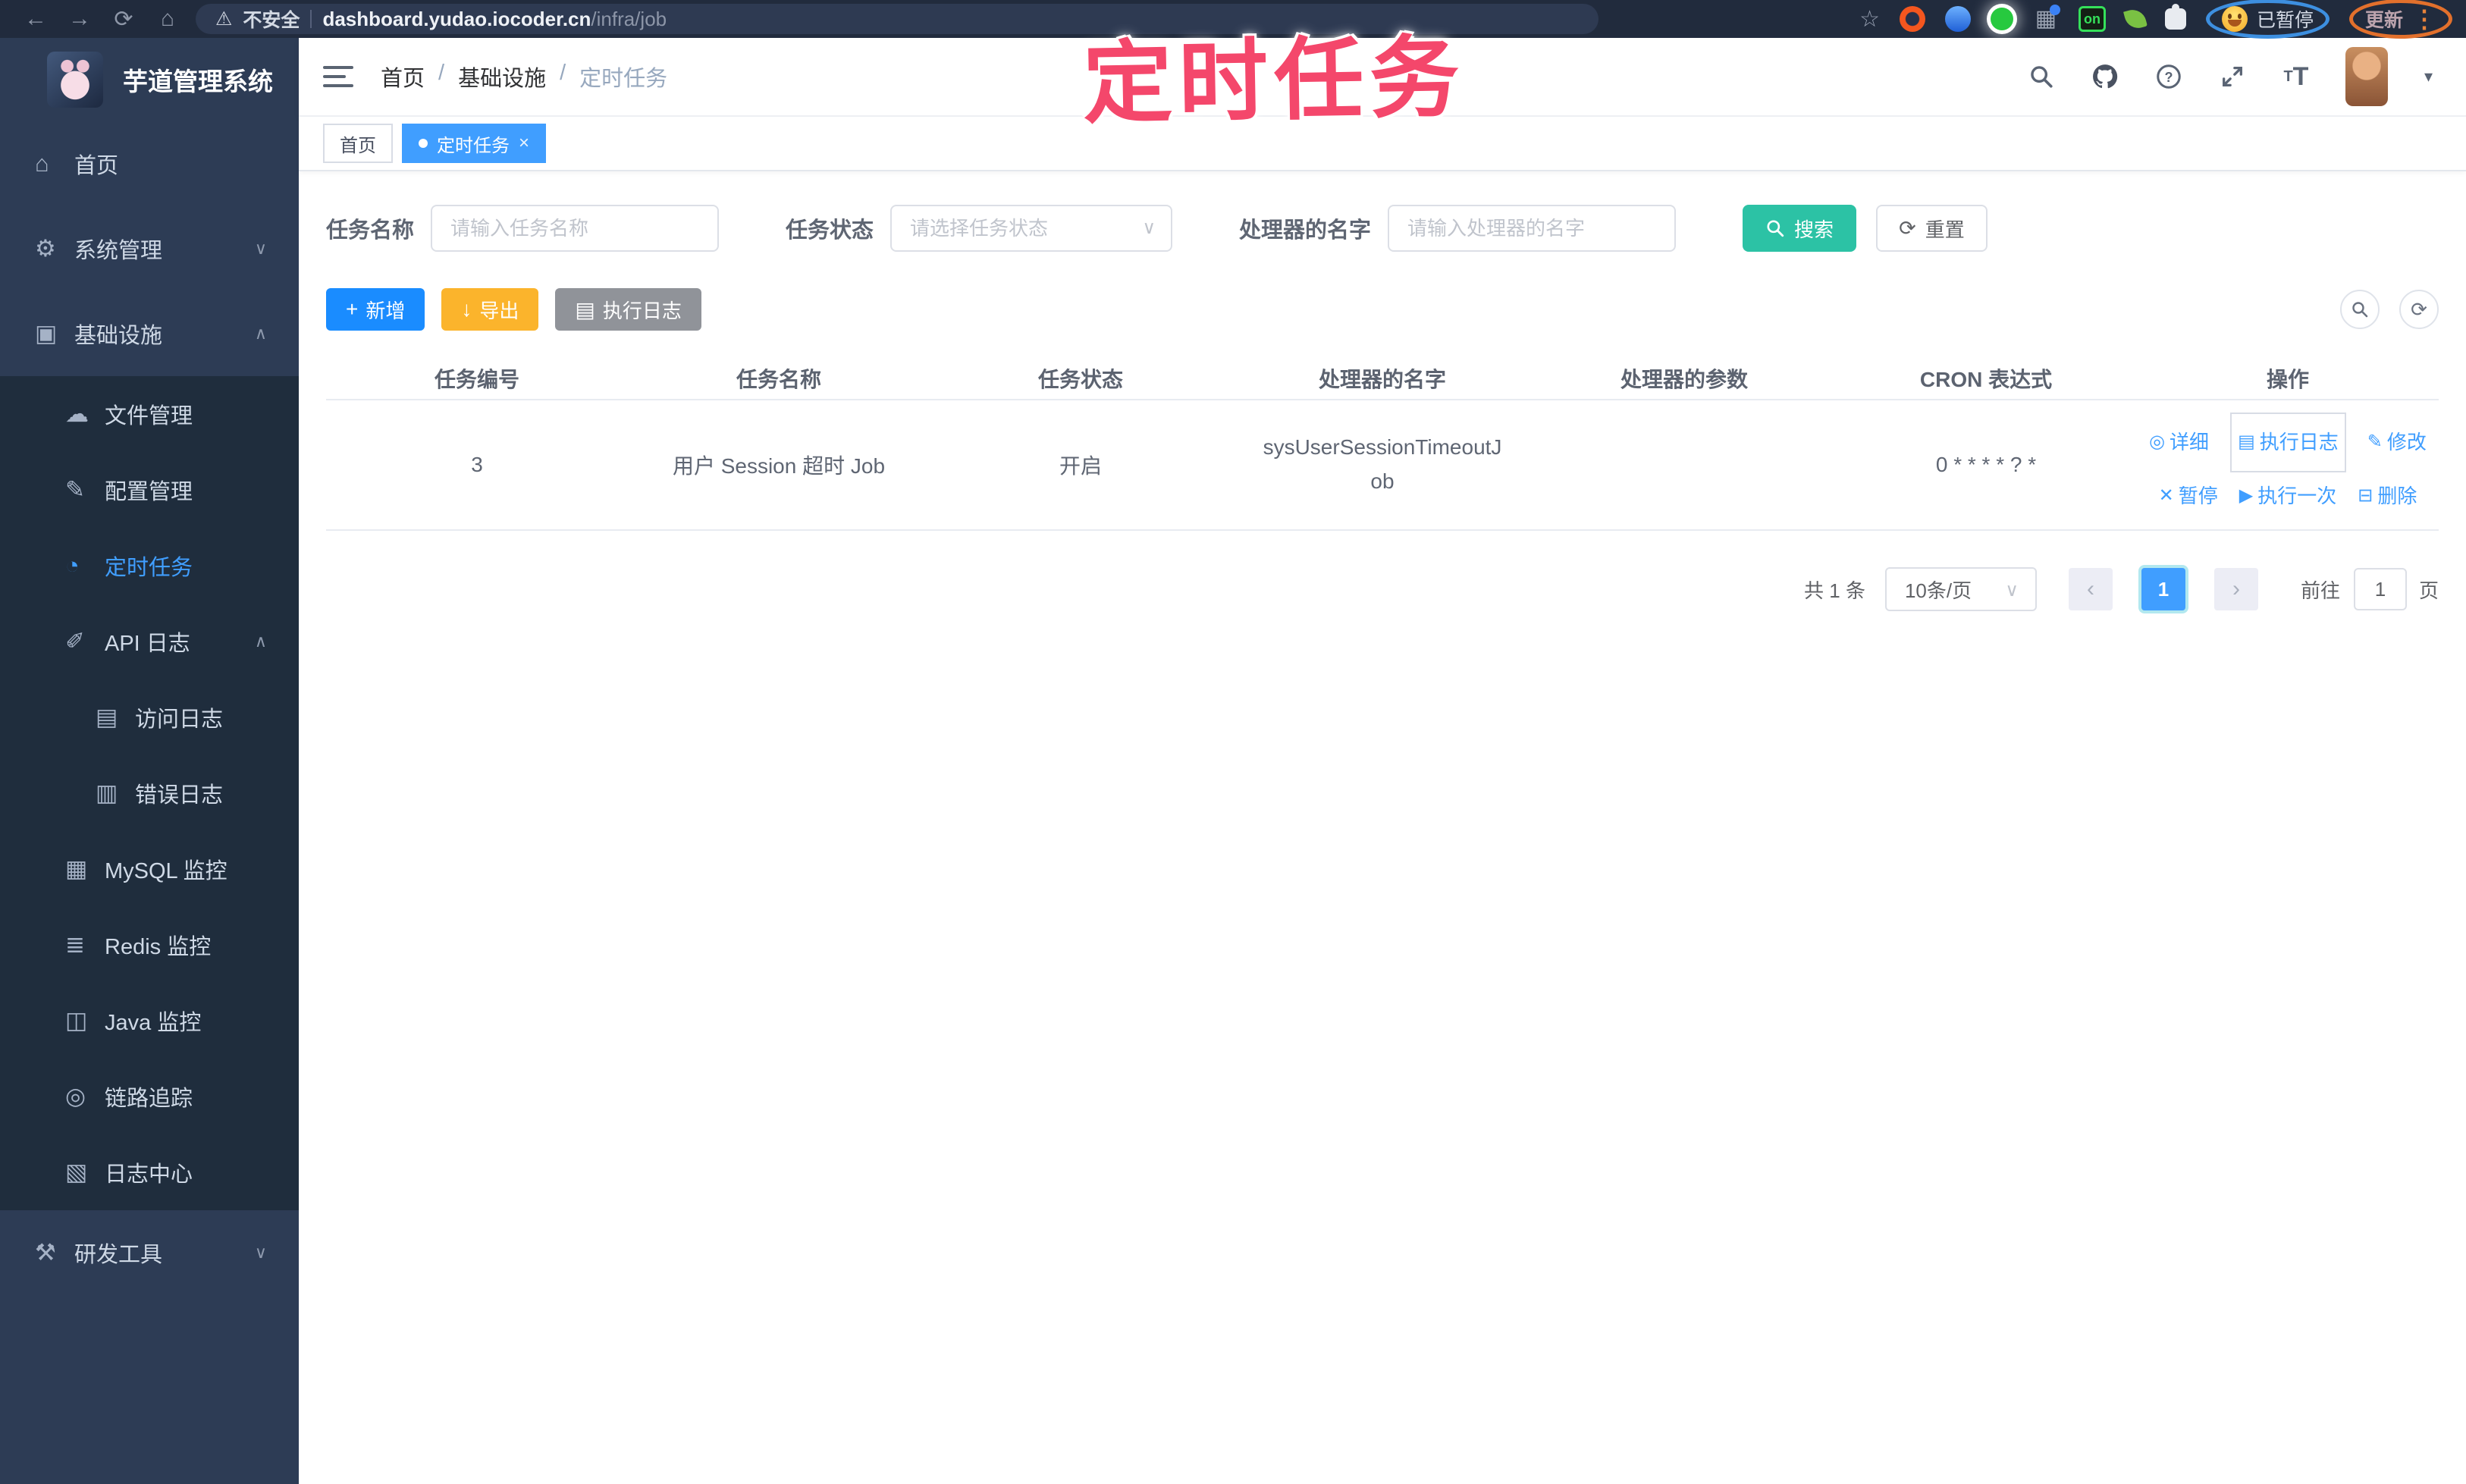 This screenshot has height=1484, width=2466. Describe the element at coordinates (1031, 228) in the screenshot. I see `job-status-select: ∨` at that location.